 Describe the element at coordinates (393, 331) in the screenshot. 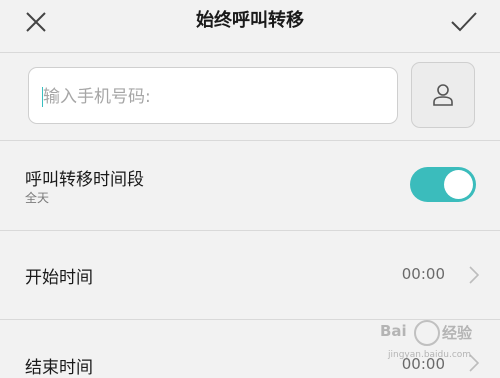

I see `watermark-brand: Bai` at that location.